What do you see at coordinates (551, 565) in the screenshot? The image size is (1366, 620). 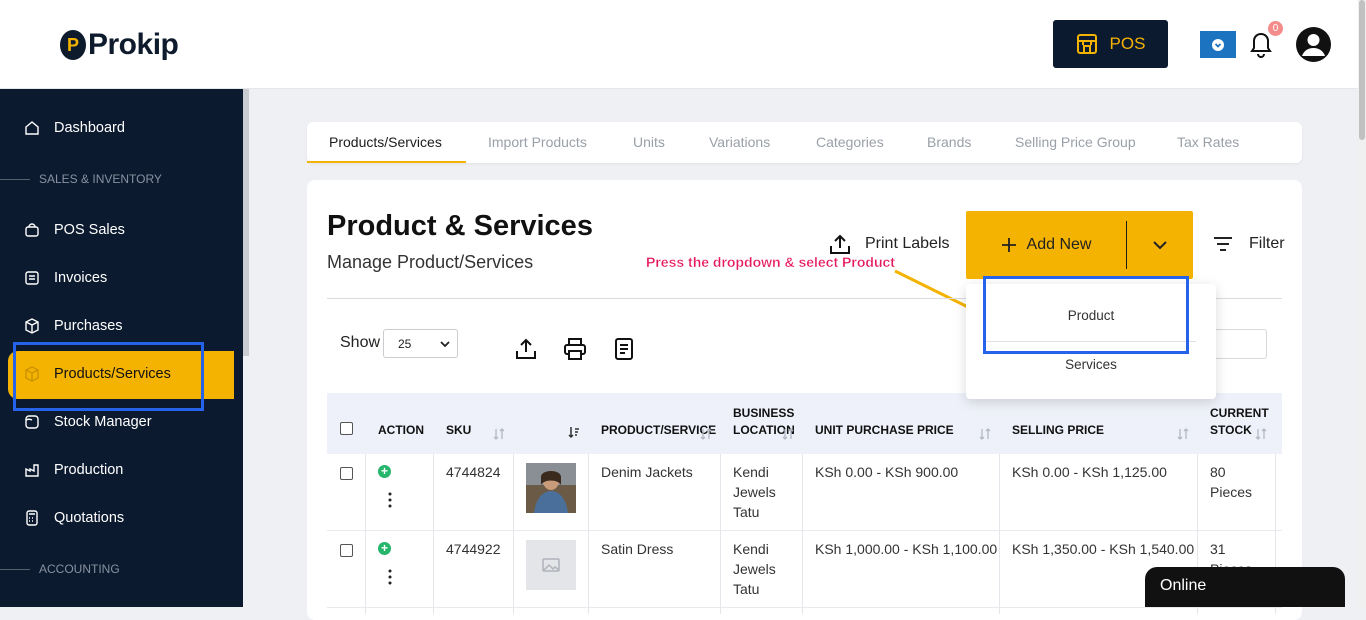 I see `image-placeholder-icon` at bounding box center [551, 565].